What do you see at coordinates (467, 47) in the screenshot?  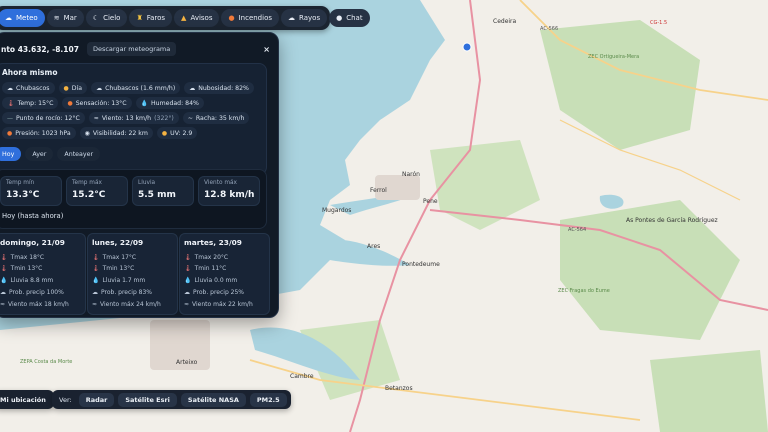 I see `location-marker` at bounding box center [467, 47].